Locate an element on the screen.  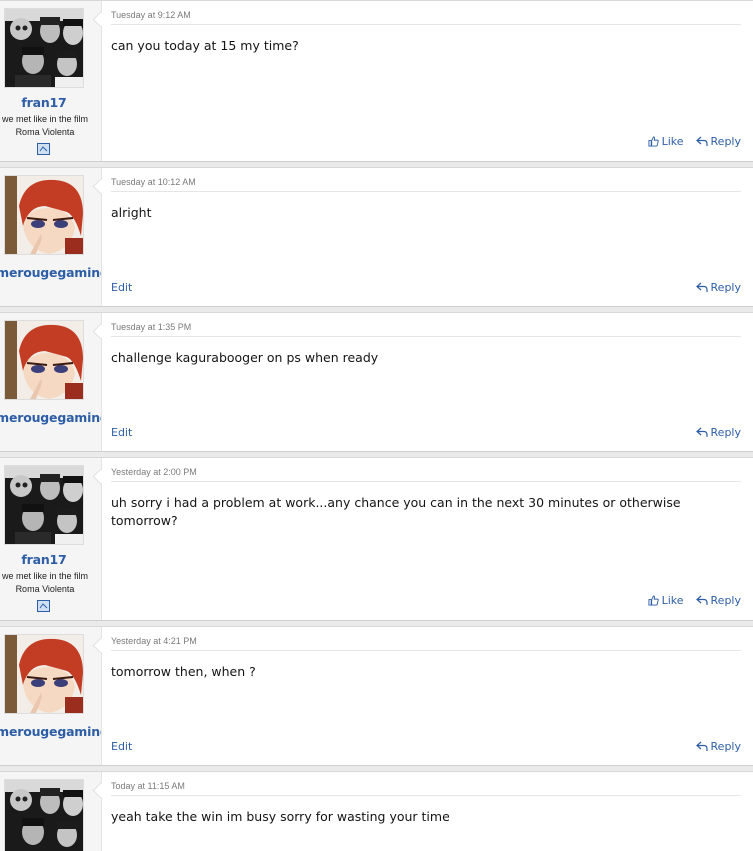
user-info is located at coordinates (51, 811).